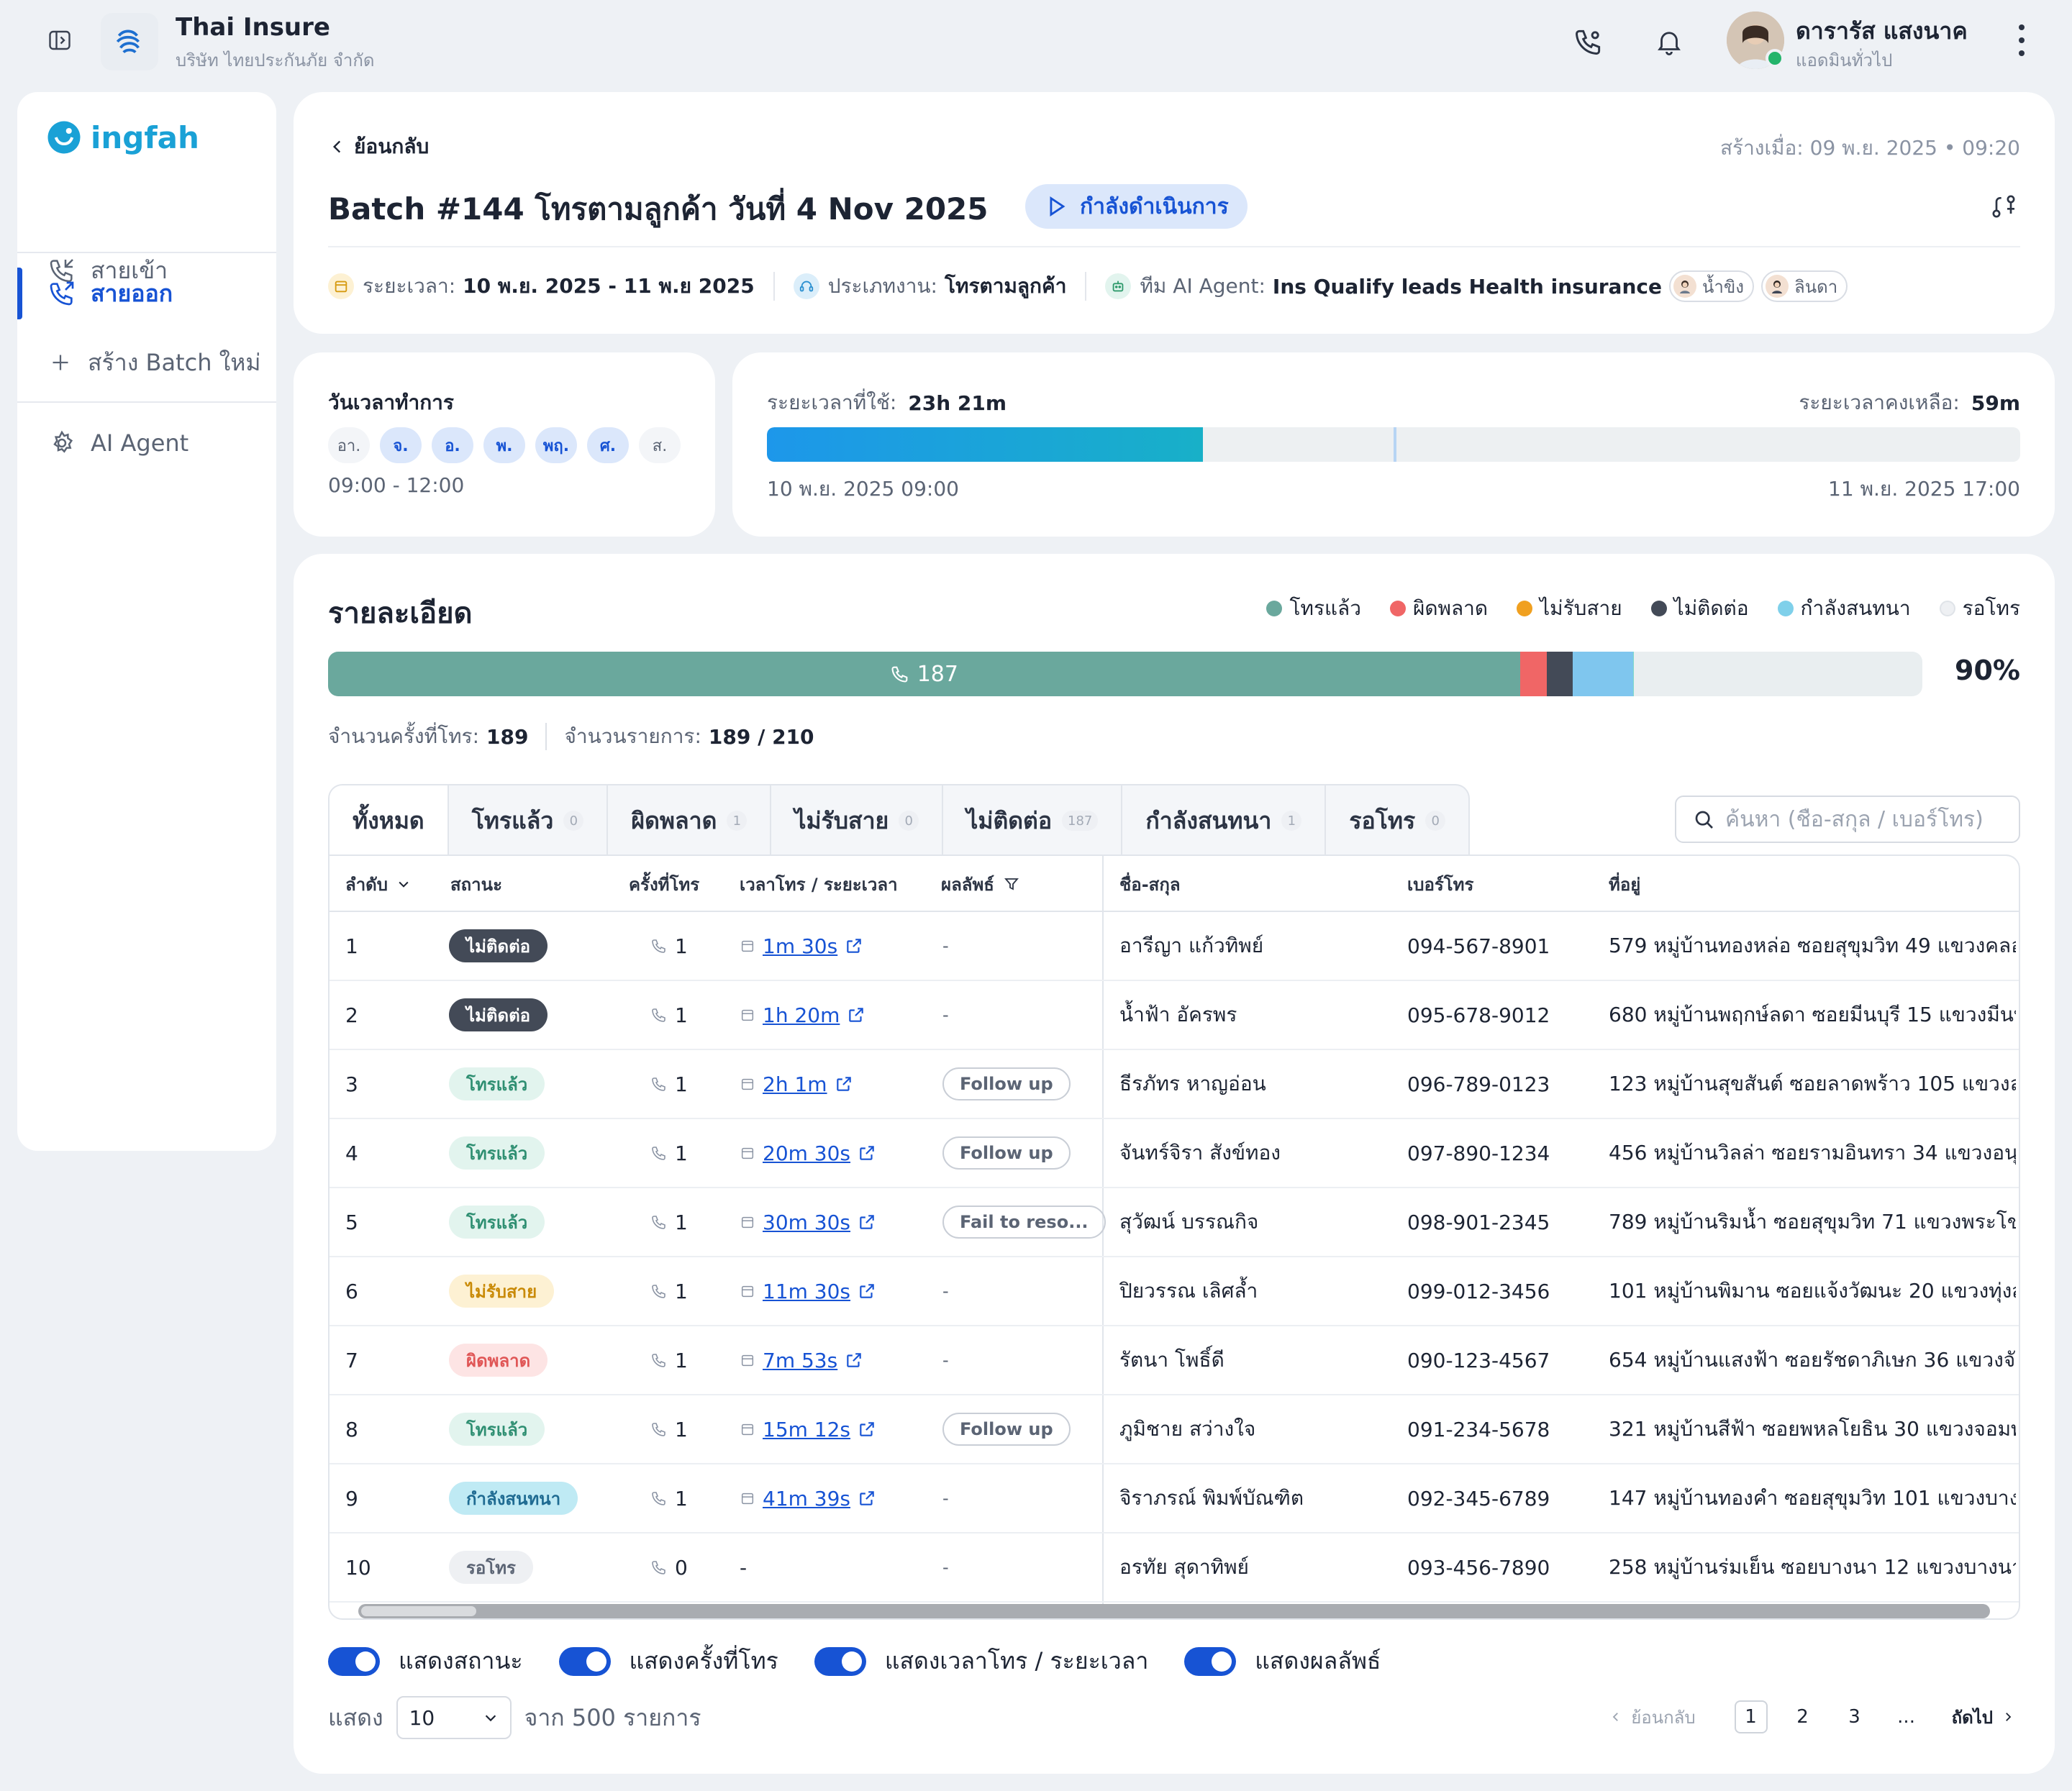  What do you see at coordinates (498, 1015) in the screenshot?
I see `cell-status: ไม่ติดต่อ` at bounding box center [498, 1015].